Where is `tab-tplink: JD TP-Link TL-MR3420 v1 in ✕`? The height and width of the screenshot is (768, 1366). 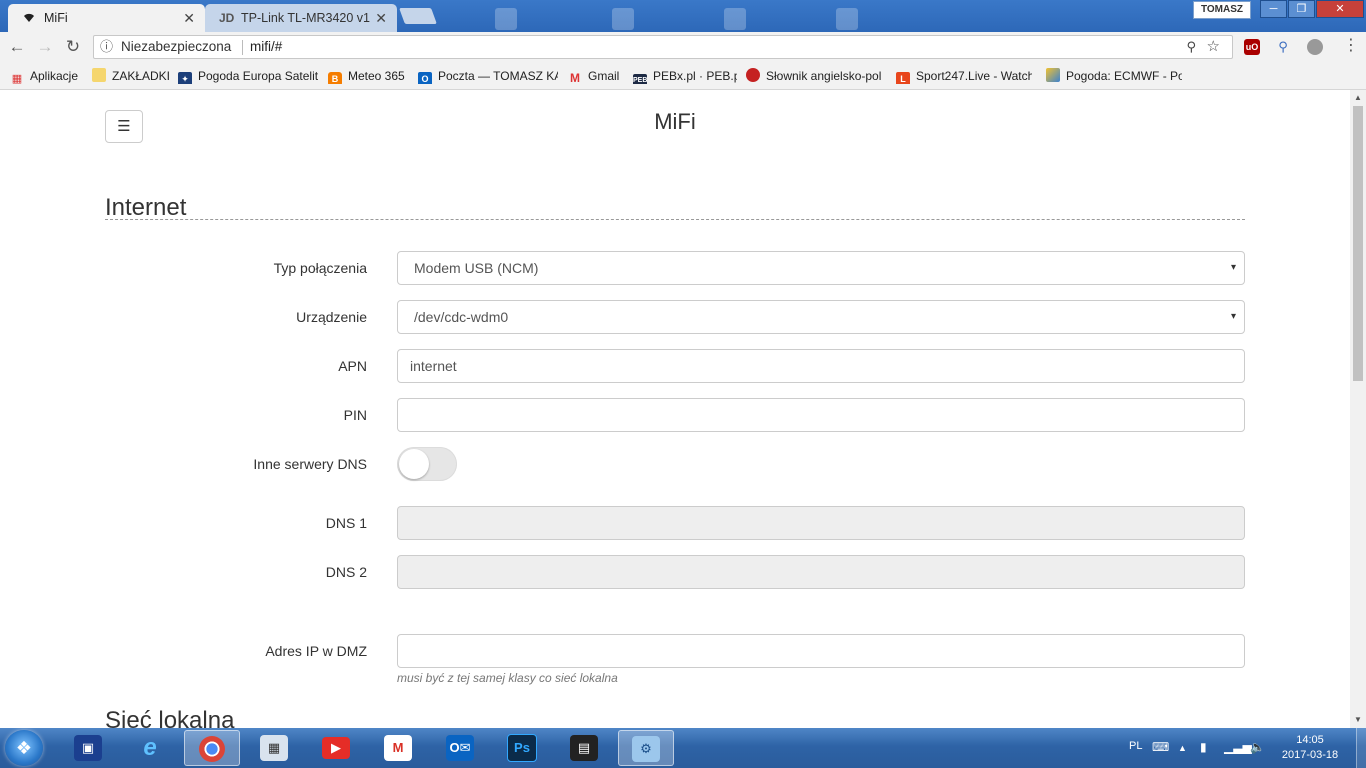 tab-tplink: JD TP-Link TL-MR3420 v1 in ✕ is located at coordinates (301, 18).